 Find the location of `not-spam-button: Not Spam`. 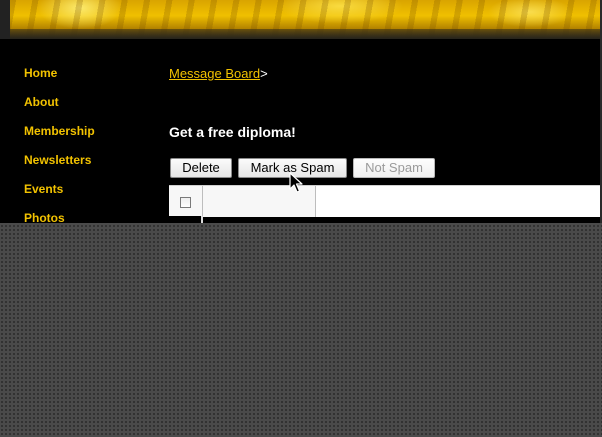

not-spam-button: Not Spam is located at coordinates (394, 168).